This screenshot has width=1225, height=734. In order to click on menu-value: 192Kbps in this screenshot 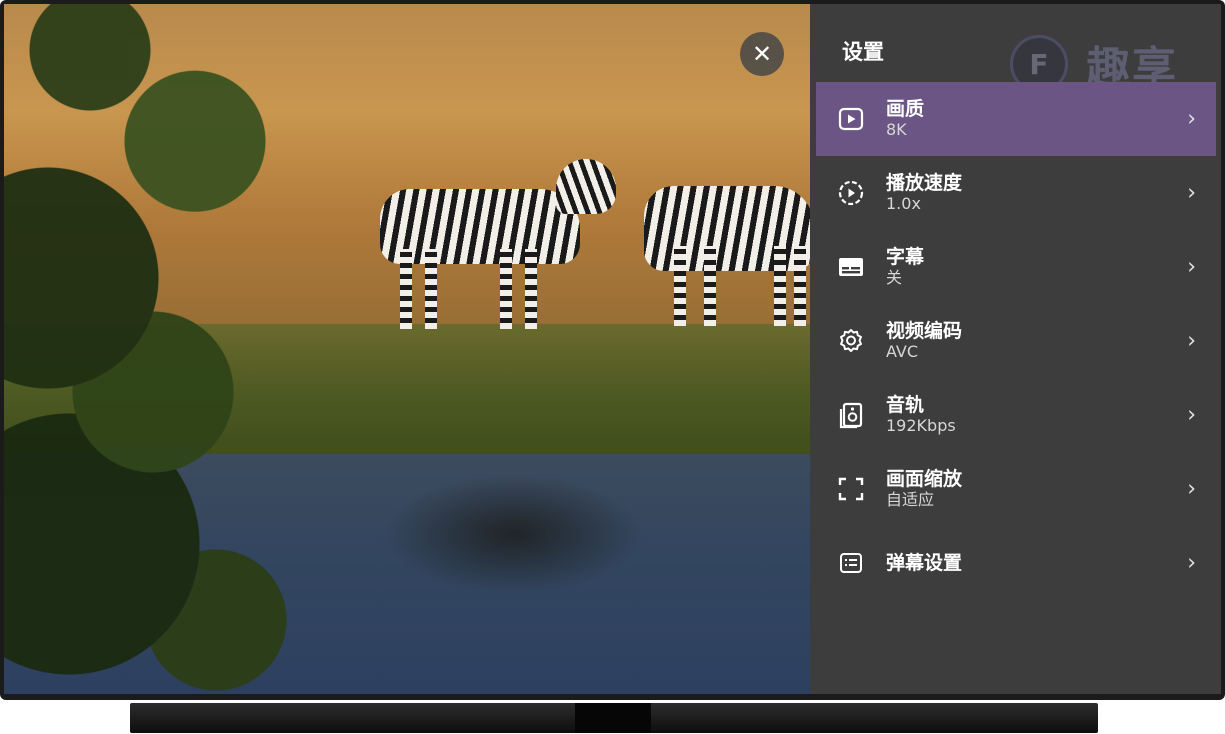, I will do `click(921, 425)`.